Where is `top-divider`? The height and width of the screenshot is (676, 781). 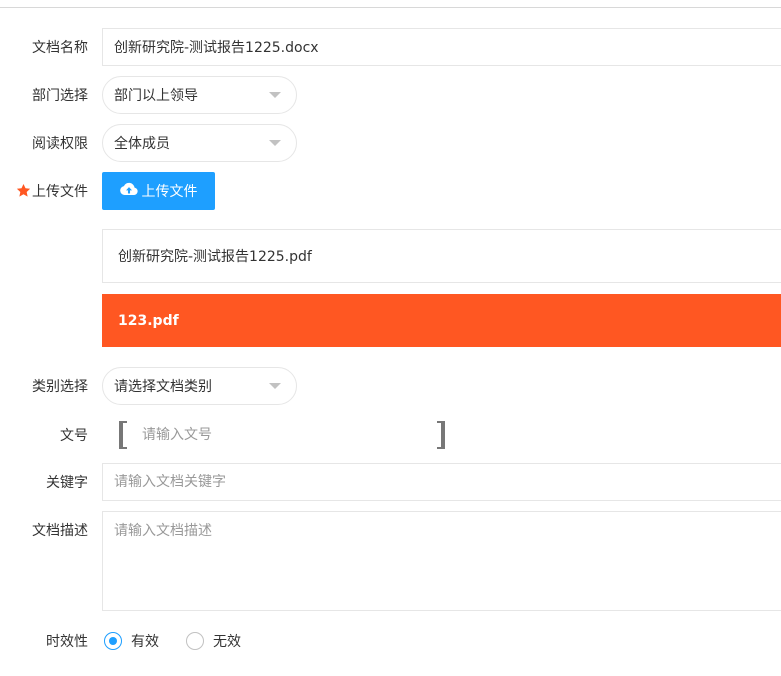 top-divider is located at coordinates (390, 7).